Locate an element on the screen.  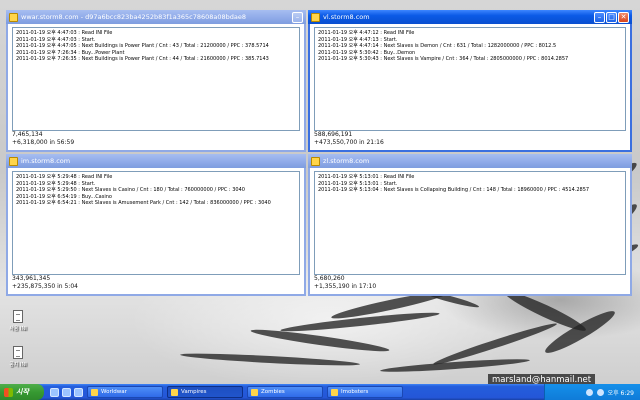
browser-icon is located at coordinates (66, 392).